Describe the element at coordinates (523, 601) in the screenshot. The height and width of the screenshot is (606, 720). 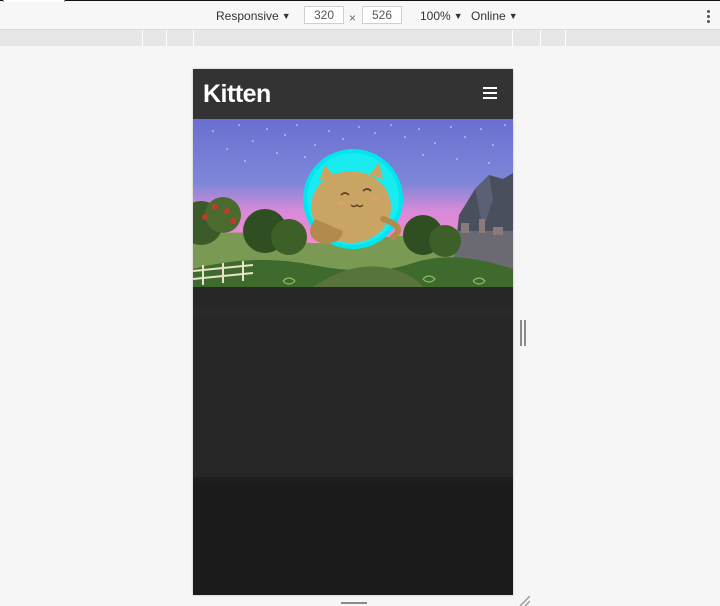
I see `resize-handle-corner-icon` at that location.